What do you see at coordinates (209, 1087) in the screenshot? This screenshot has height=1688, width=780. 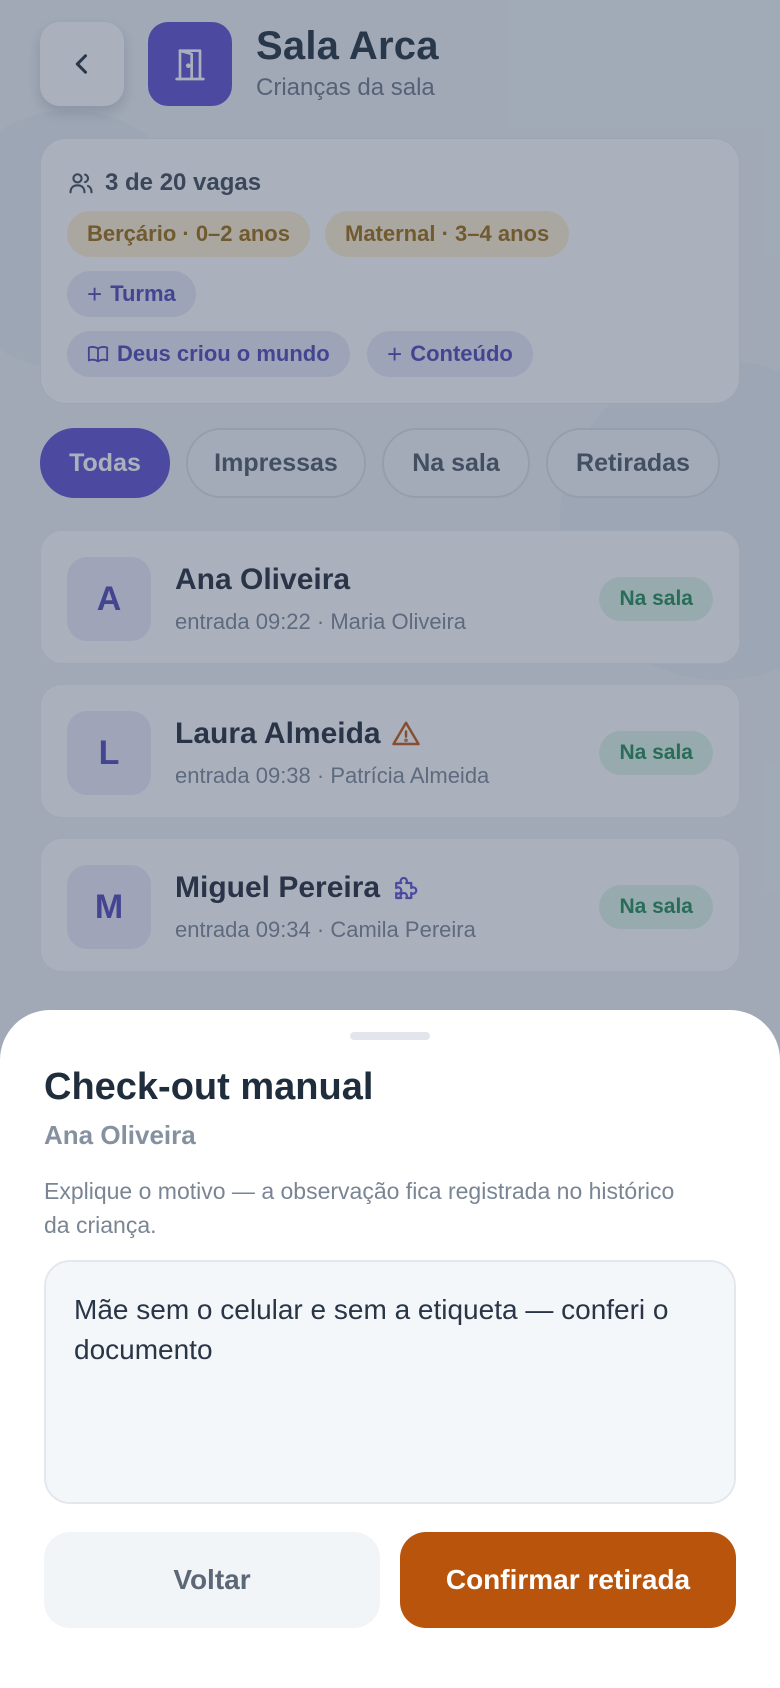 I see `sheet-title: Check-out manual` at bounding box center [209, 1087].